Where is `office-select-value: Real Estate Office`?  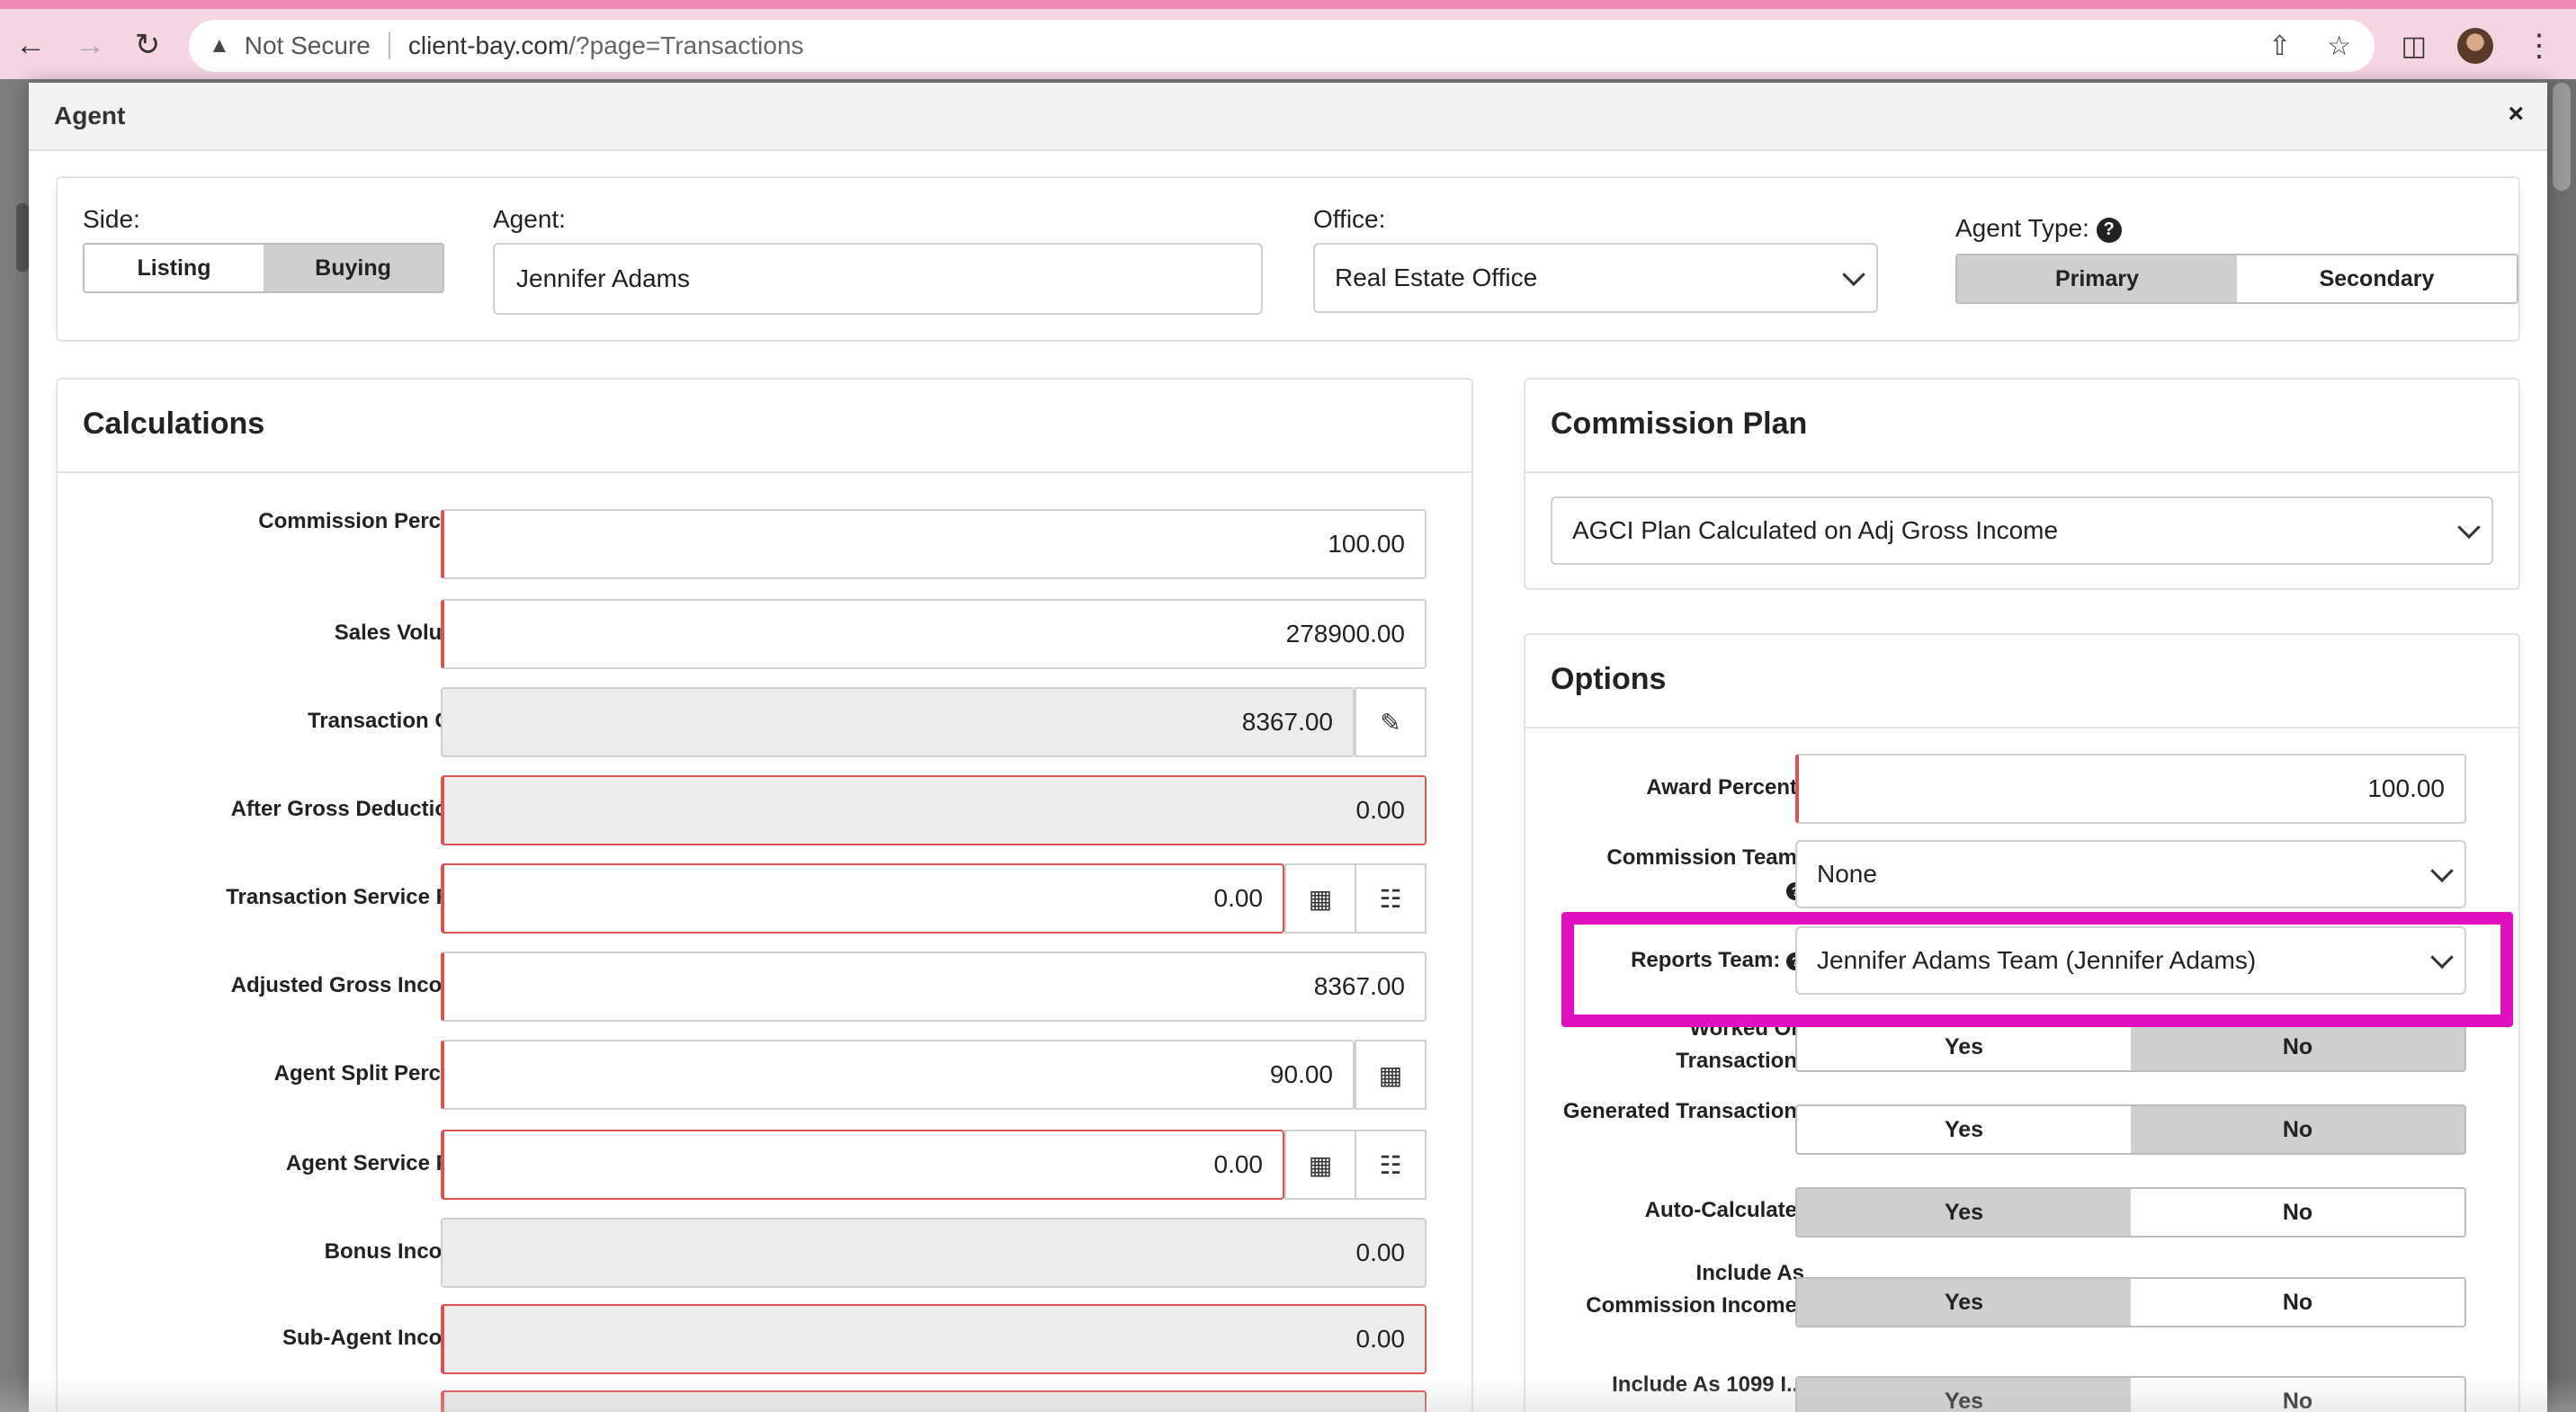 office-select-value: Real Estate Office is located at coordinates (1436, 277).